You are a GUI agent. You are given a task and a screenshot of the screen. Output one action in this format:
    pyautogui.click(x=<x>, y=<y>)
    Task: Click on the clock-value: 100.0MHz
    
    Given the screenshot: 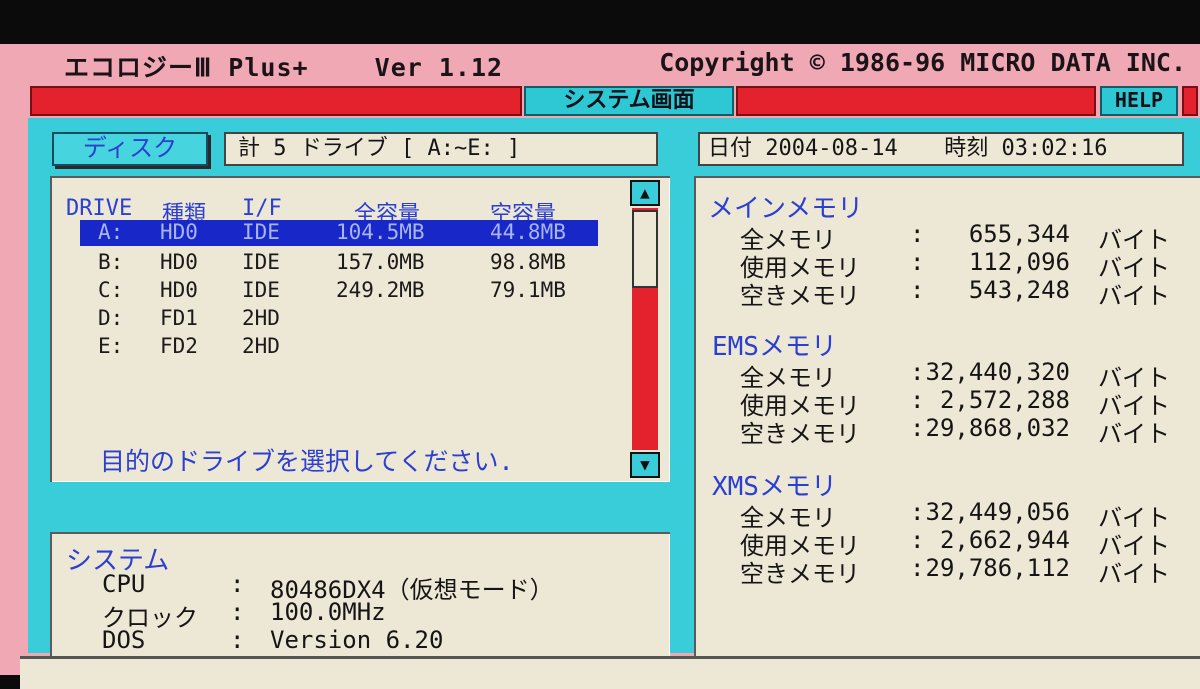 What is the action you would take?
    pyautogui.click(x=328, y=612)
    